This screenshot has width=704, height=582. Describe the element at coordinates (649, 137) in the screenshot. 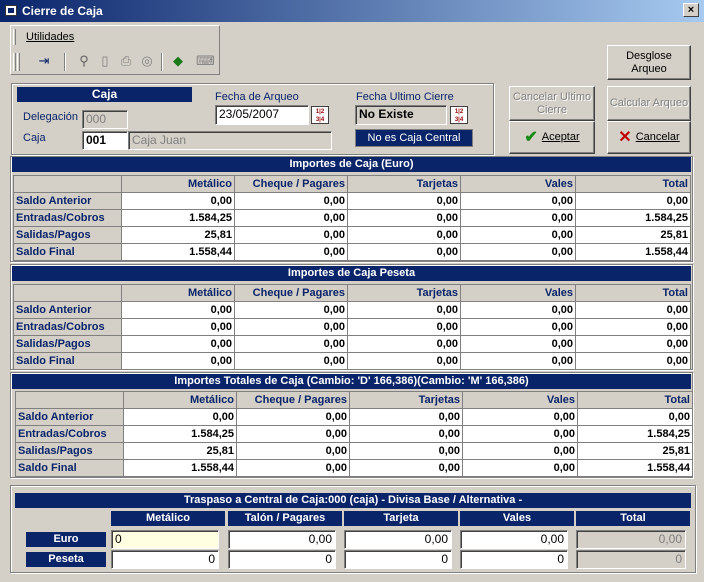

I see `cancelar-button: ✕ Cancelar` at that location.